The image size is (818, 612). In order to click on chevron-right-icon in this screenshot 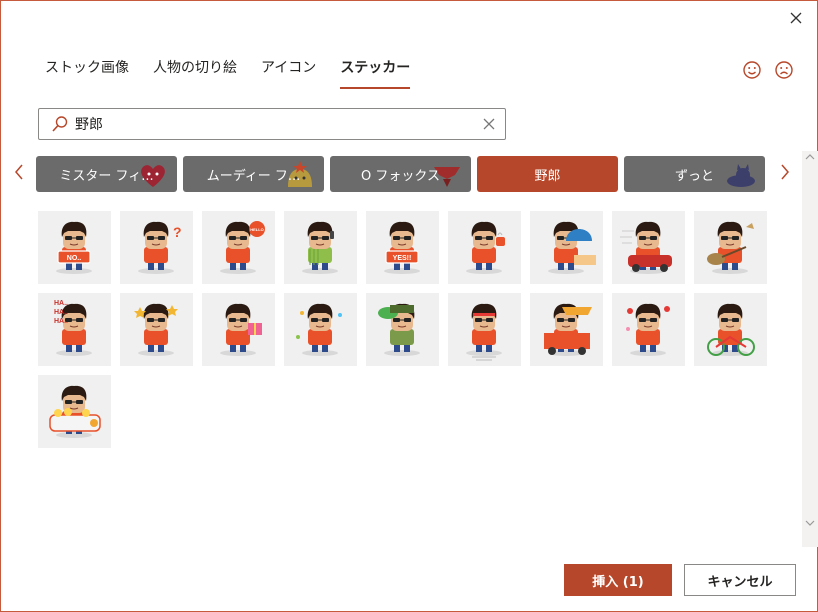, I will do `click(785, 172)`.